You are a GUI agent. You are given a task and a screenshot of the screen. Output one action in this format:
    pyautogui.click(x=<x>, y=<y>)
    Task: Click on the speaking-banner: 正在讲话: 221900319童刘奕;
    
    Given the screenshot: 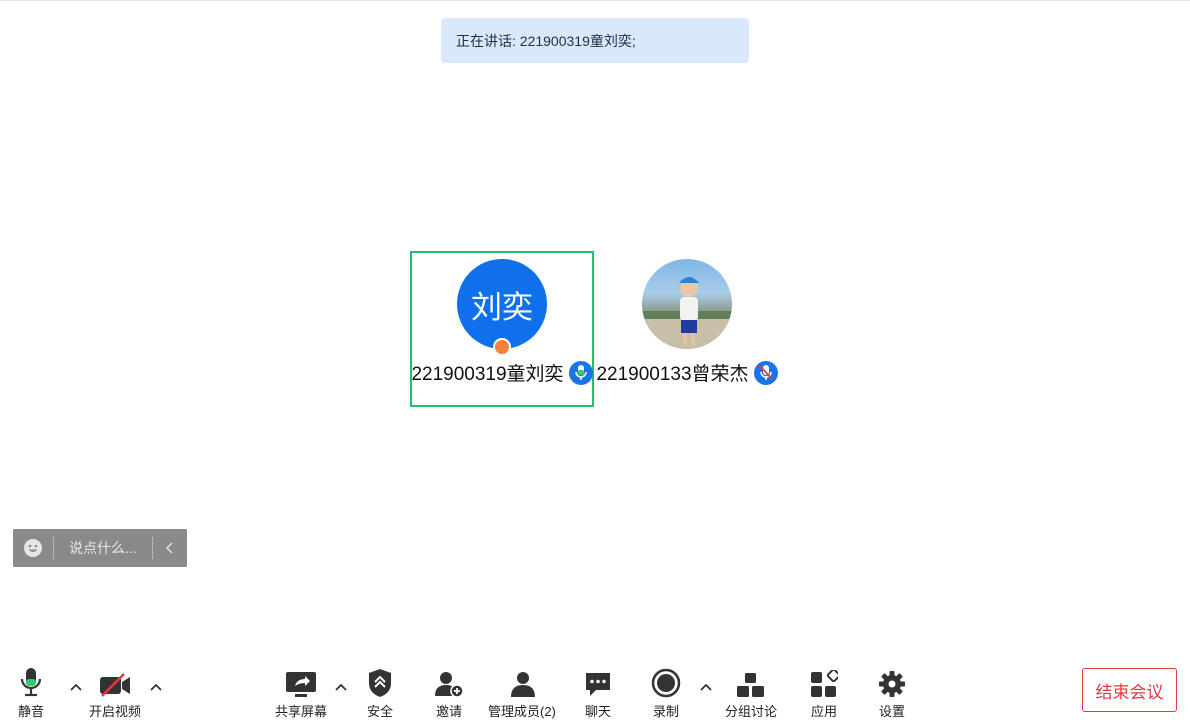 What is the action you would take?
    pyautogui.click(x=595, y=40)
    